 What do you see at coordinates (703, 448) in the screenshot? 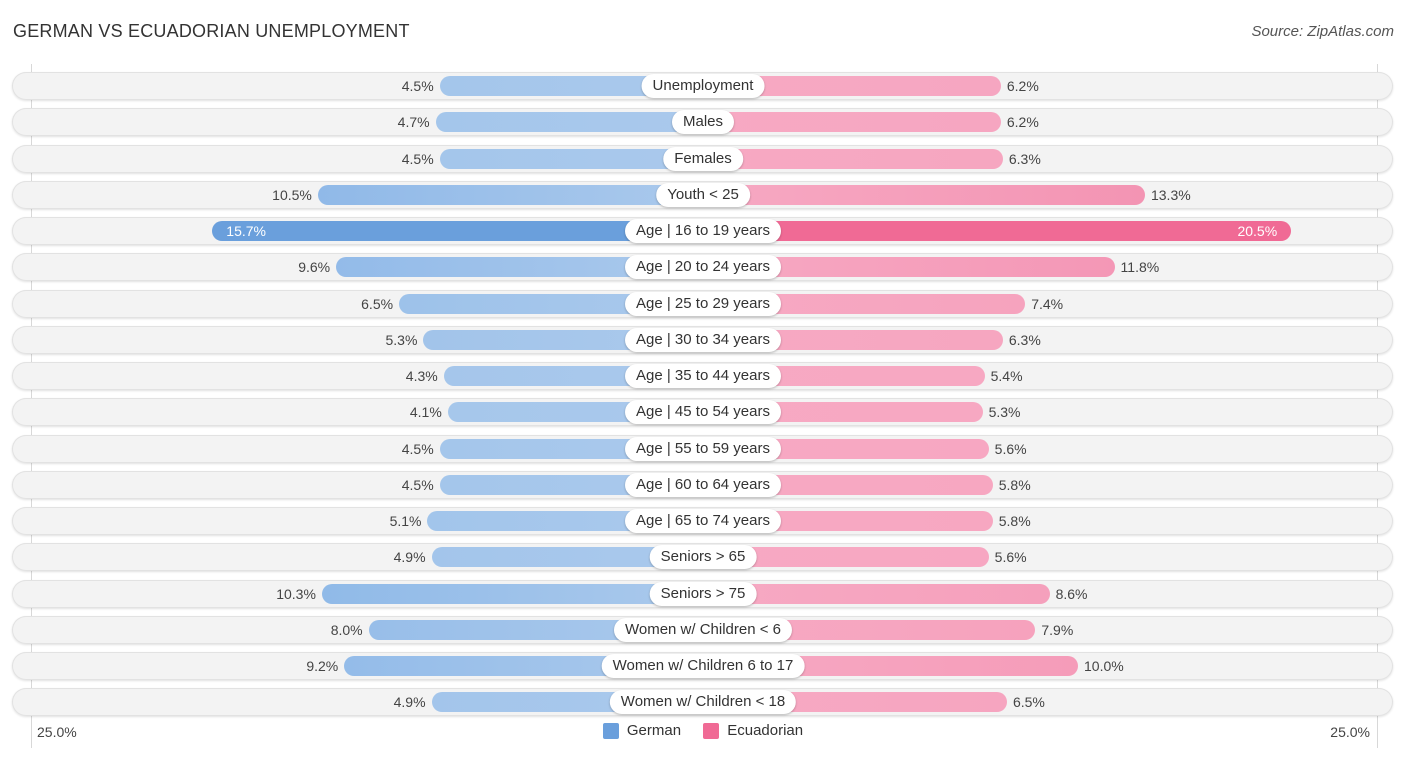
I see `category-label: Age | 55 to 59 years` at bounding box center [703, 448].